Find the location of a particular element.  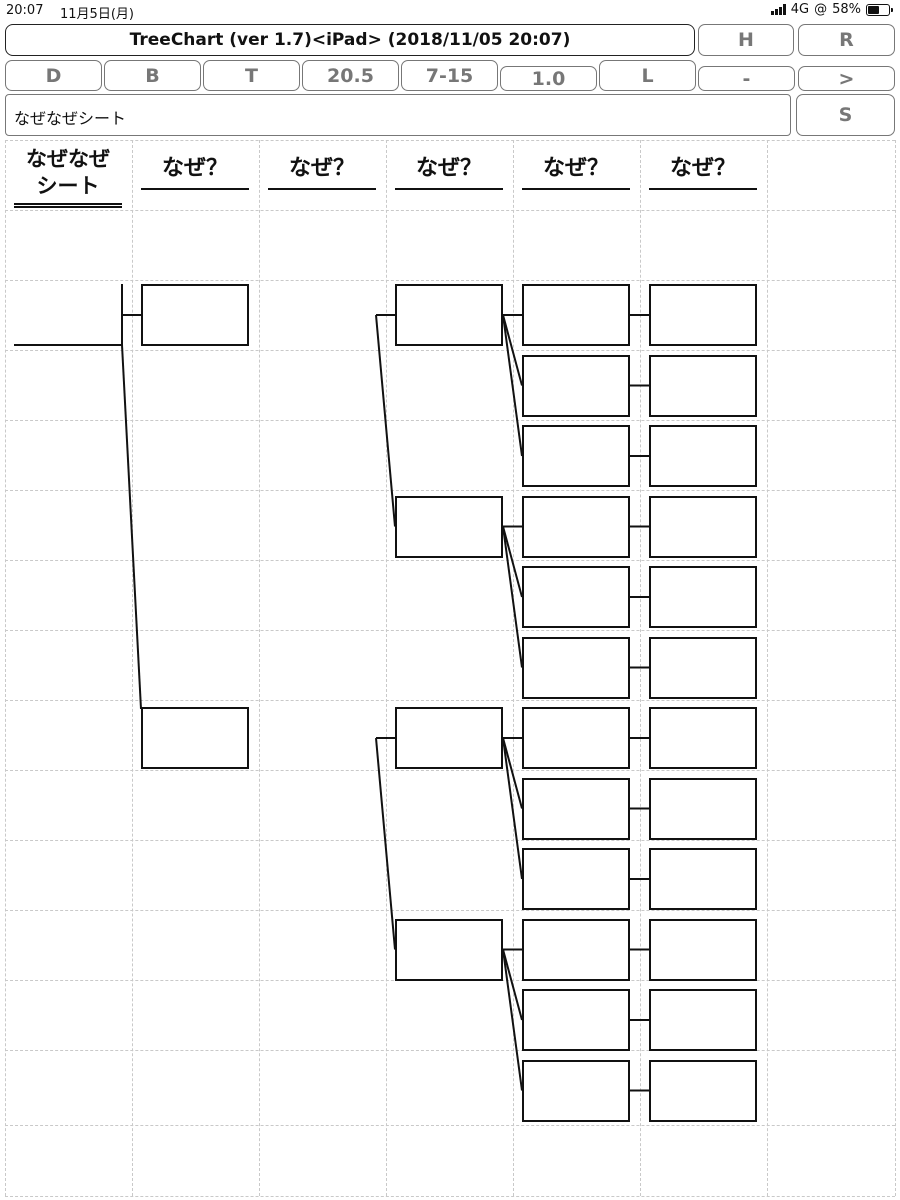

range-button: 7-15 is located at coordinates (449, 75).